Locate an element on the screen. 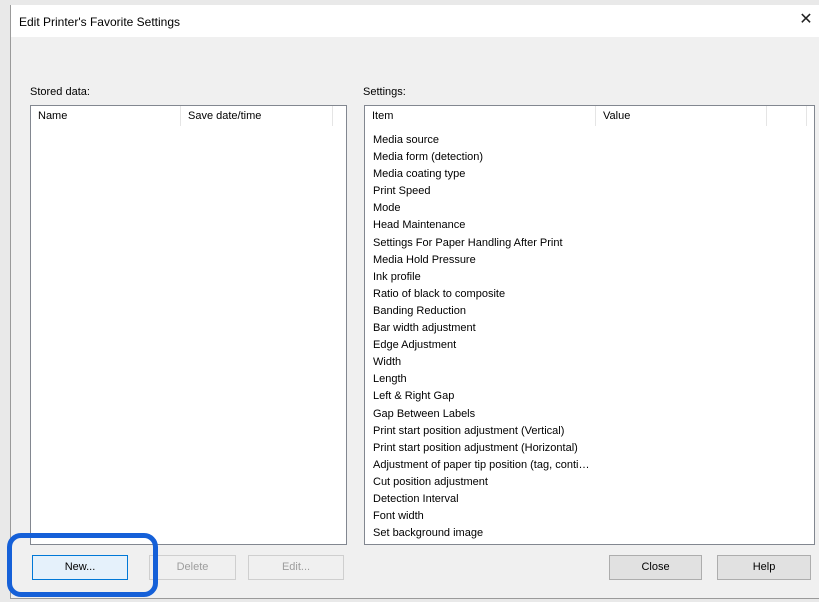 Image resolution: width=819 pixels, height=602 pixels. stored-data-header: Name Save date/time is located at coordinates (188, 117).